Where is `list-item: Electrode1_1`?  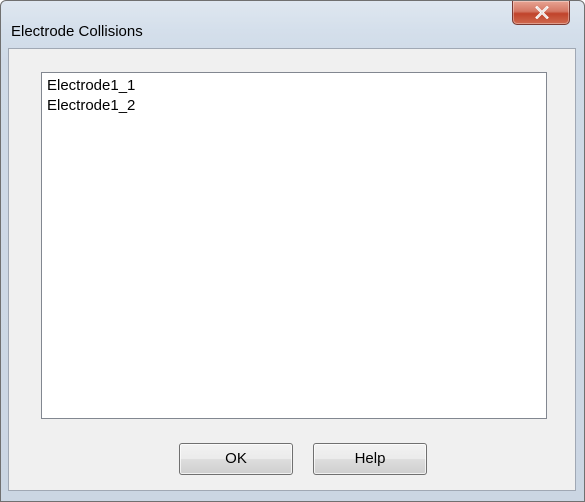
list-item: Electrode1_1 is located at coordinates (294, 86).